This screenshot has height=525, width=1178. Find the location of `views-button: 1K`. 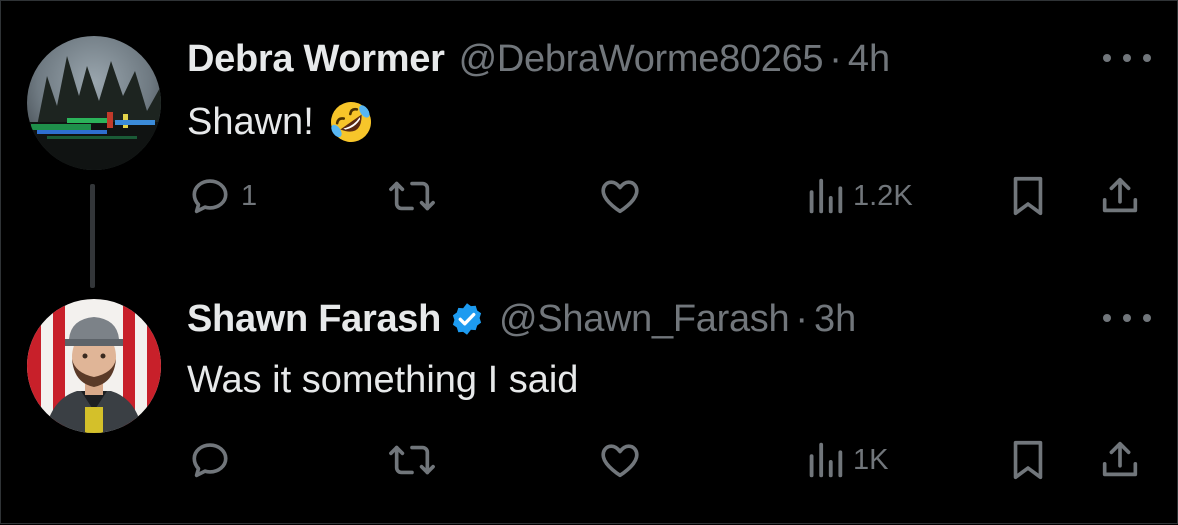

views-button: 1K is located at coordinates (846, 460).